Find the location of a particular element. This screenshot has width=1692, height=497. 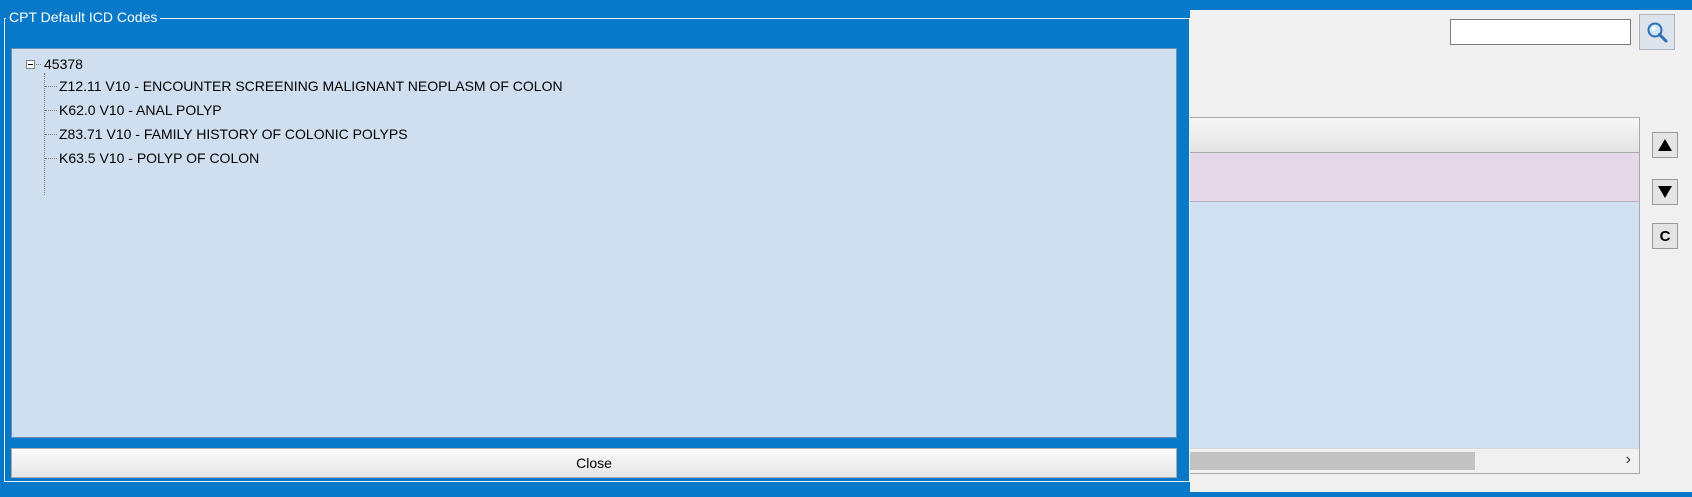

move-down-button is located at coordinates (1665, 192).